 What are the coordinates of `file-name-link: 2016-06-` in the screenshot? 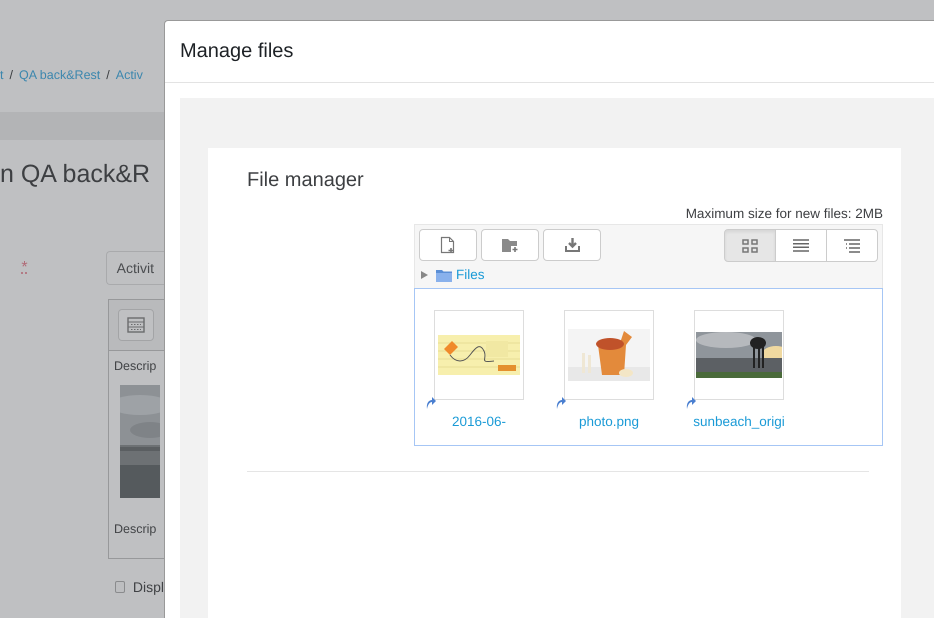 It's located at (479, 422).